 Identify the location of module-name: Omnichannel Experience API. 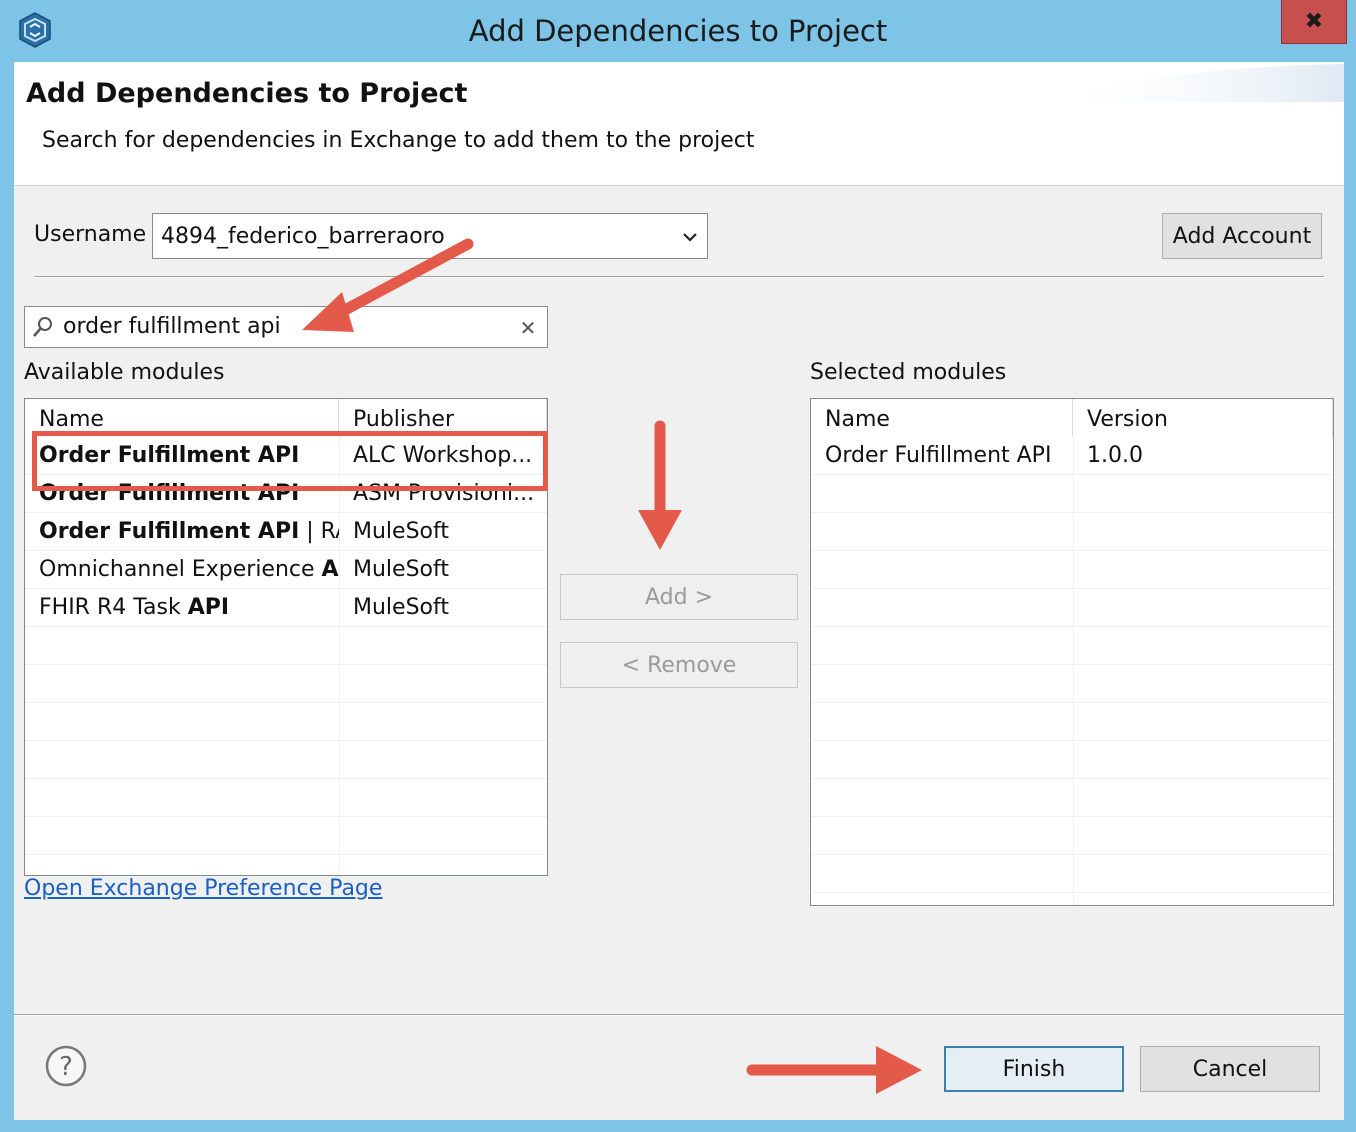
(189, 569).